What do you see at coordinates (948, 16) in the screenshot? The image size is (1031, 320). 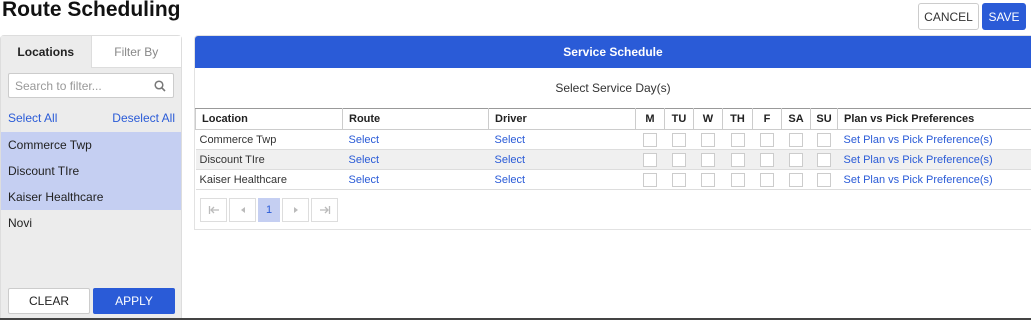 I see `cancel-button: CANCEL` at bounding box center [948, 16].